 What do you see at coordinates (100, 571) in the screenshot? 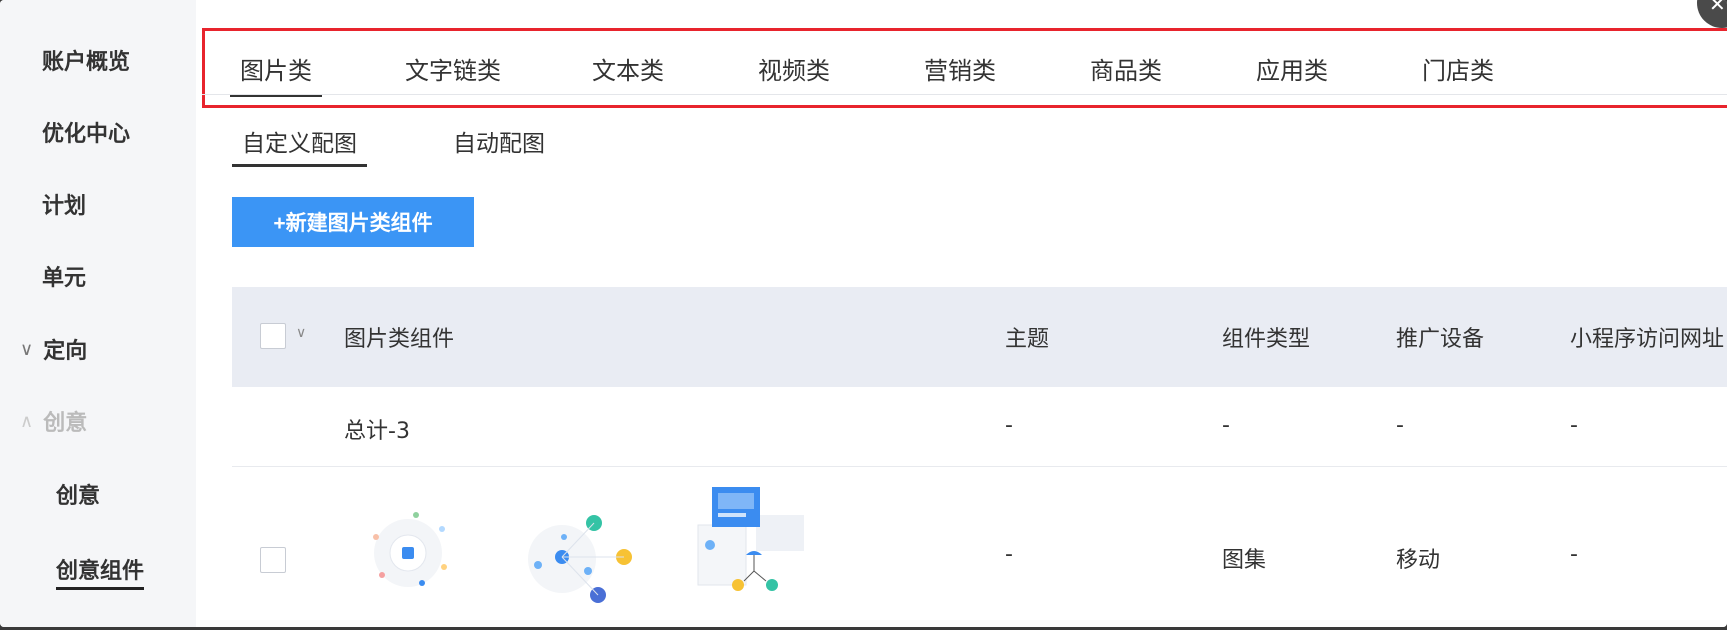
I see `sidebar-item-creative-components: 创意组件` at bounding box center [100, 571].